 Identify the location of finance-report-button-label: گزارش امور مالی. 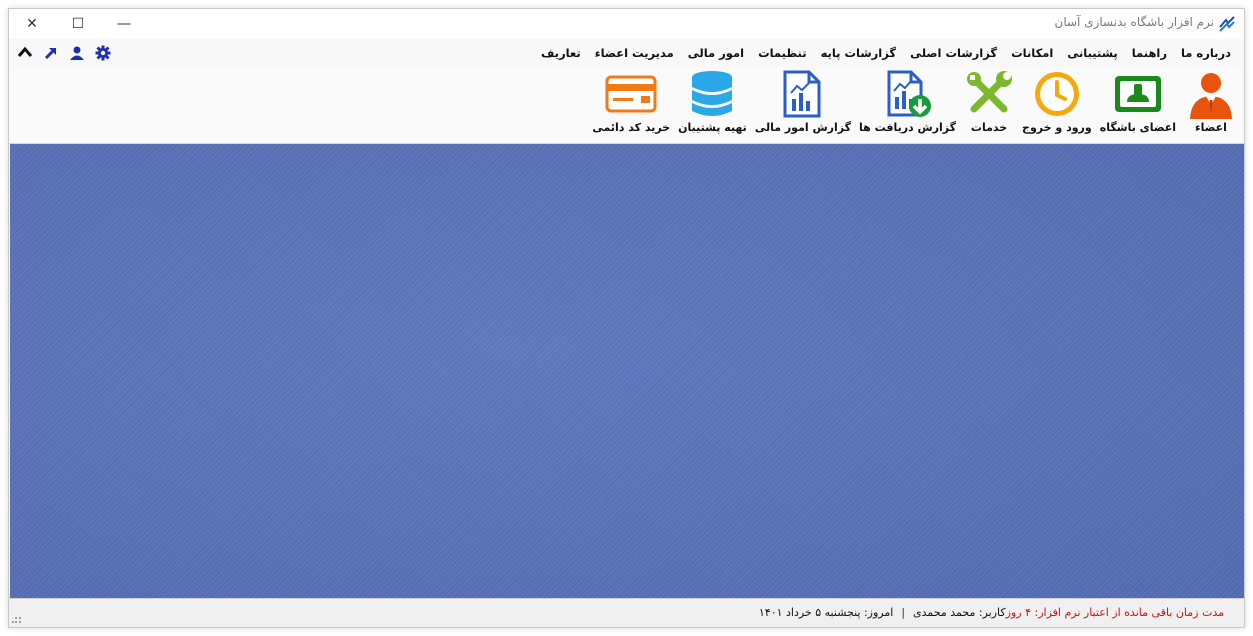
(803, 127).